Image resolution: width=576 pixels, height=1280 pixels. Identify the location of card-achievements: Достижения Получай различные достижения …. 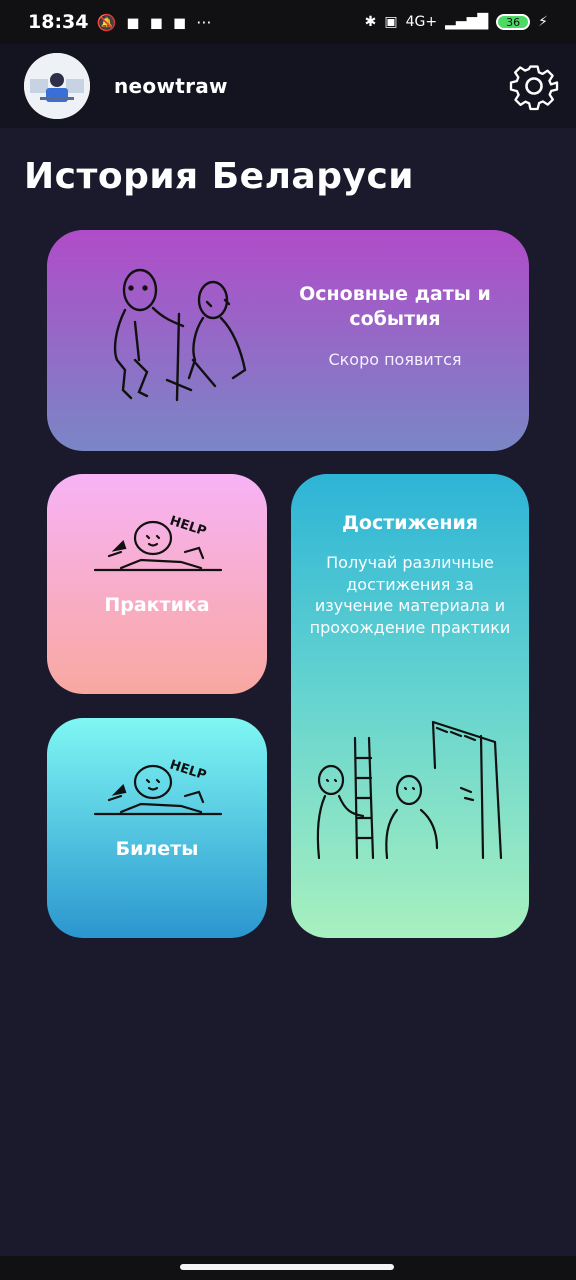
(410, 706).